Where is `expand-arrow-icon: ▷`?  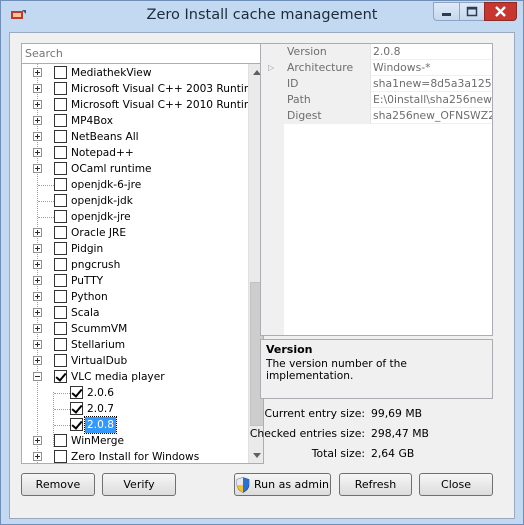
expand-arrow-icon: ▷ is located at coordinates (271, 67).